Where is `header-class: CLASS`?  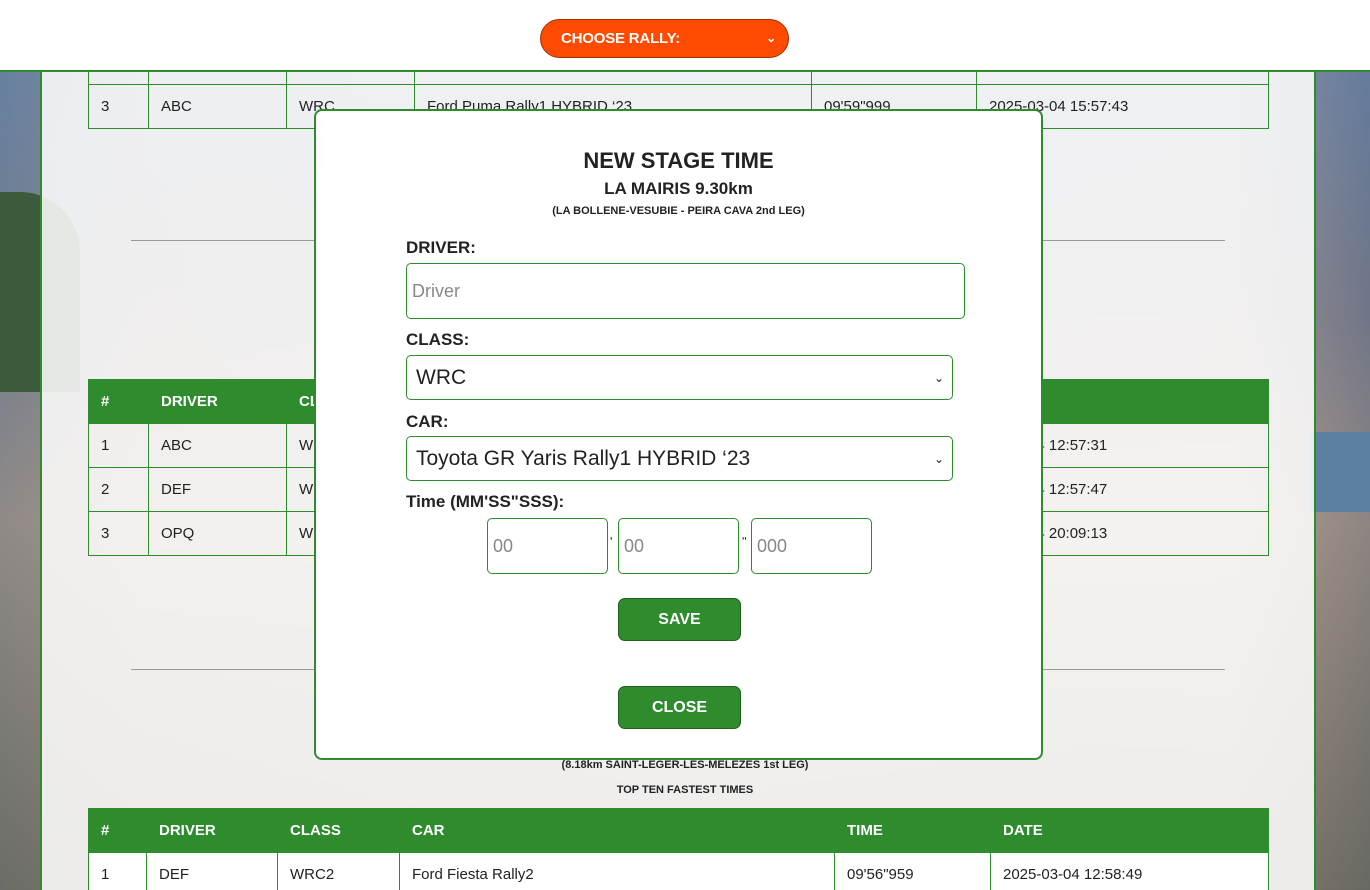 header-class: CLASS is located at coordinates (338, 830).